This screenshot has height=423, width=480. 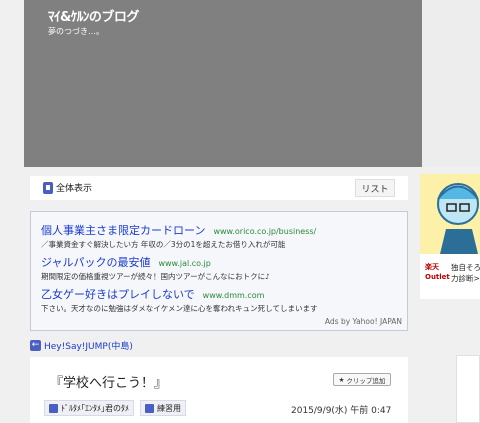 What do you see at coordinates (451, 83) in the screenshot?
I see `right-stripe` at bounding box center [451, 83].